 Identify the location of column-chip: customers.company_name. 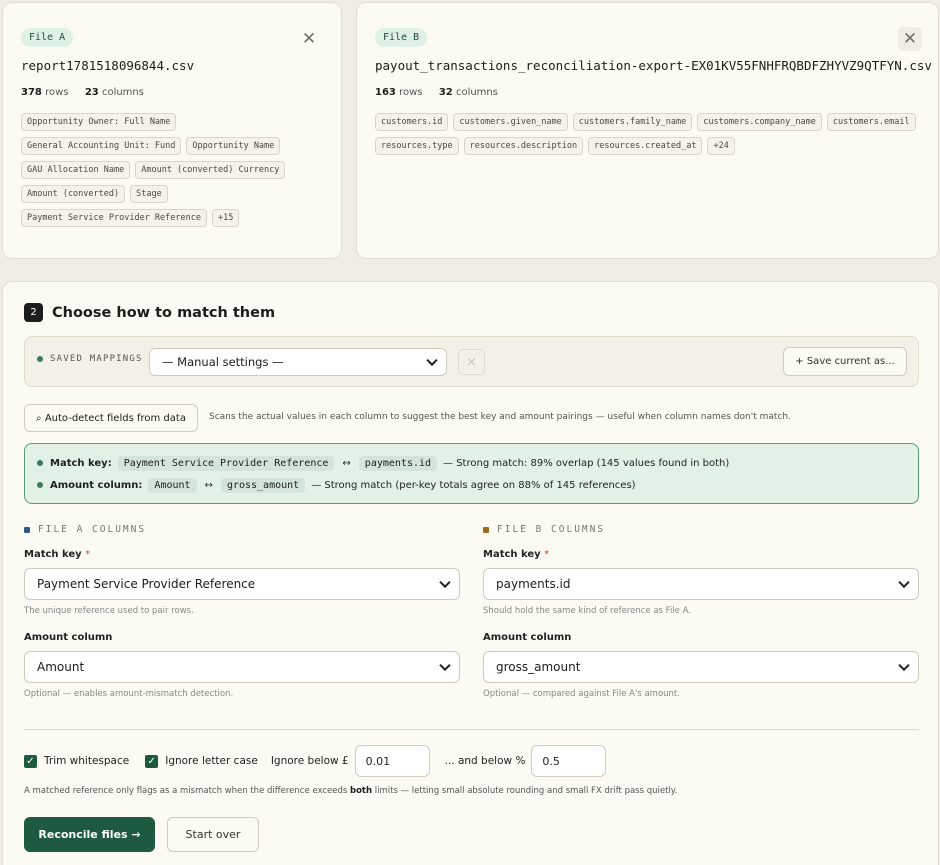
(759, 122).